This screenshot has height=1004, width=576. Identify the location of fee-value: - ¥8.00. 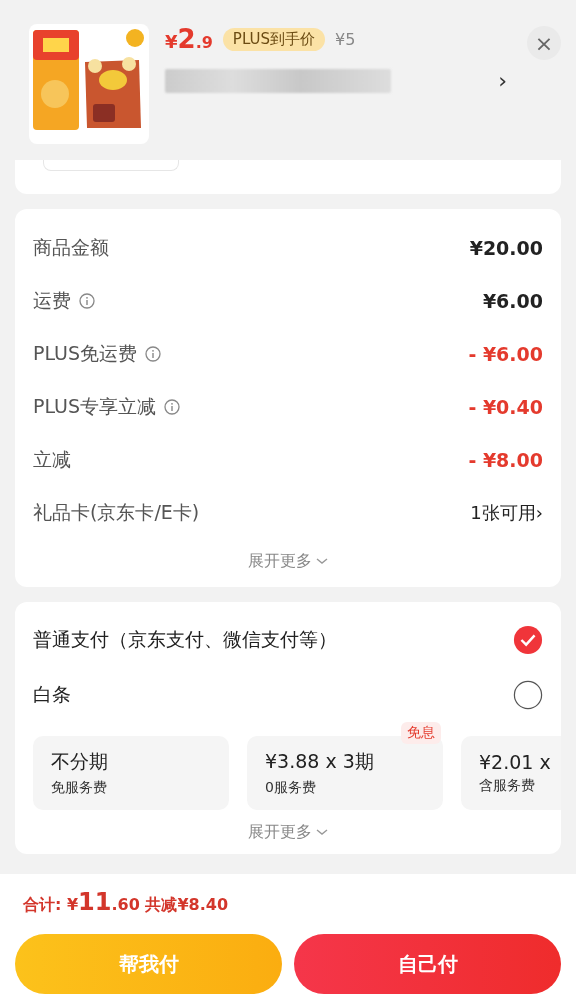
(505, 459).